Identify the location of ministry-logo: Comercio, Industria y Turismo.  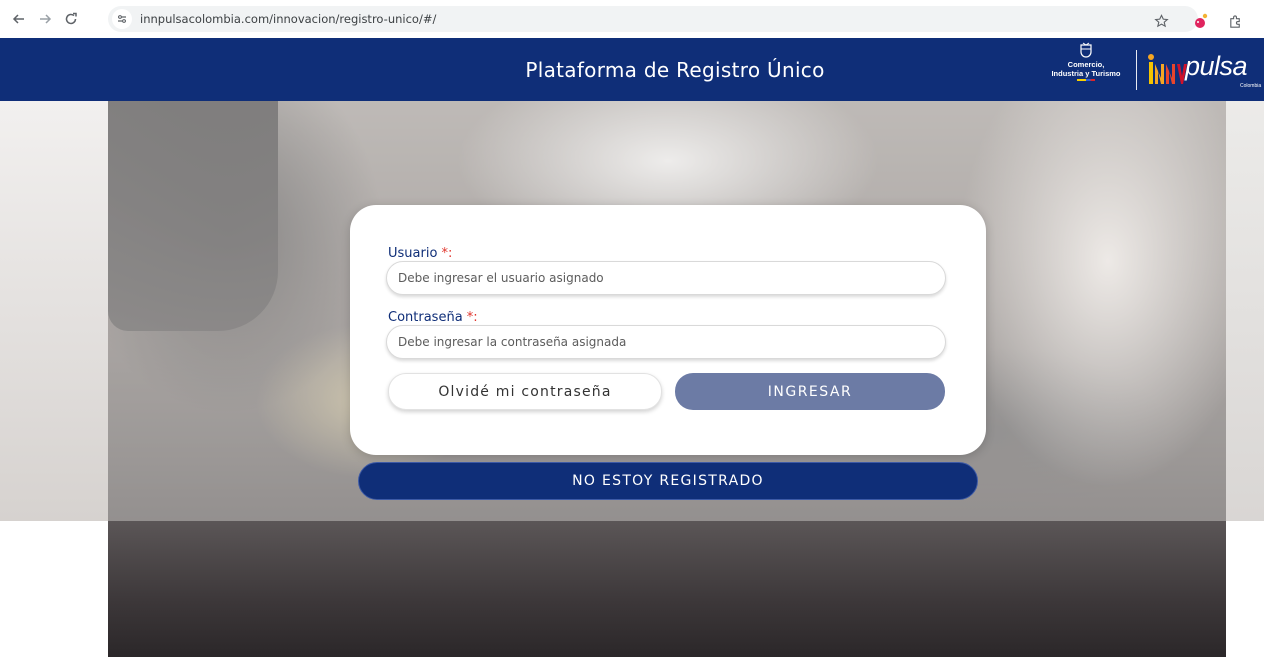
(1086, 69).